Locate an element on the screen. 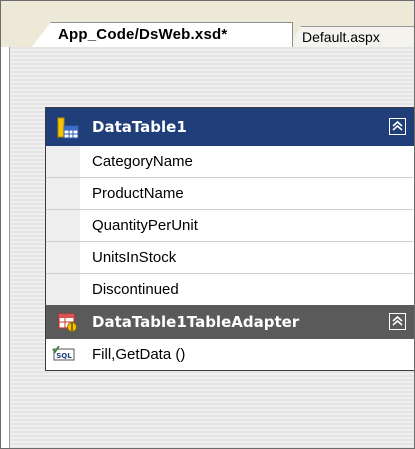 This screenshot has height=449, width=415. column-row: ProductName is located at coordinates (230, 194).